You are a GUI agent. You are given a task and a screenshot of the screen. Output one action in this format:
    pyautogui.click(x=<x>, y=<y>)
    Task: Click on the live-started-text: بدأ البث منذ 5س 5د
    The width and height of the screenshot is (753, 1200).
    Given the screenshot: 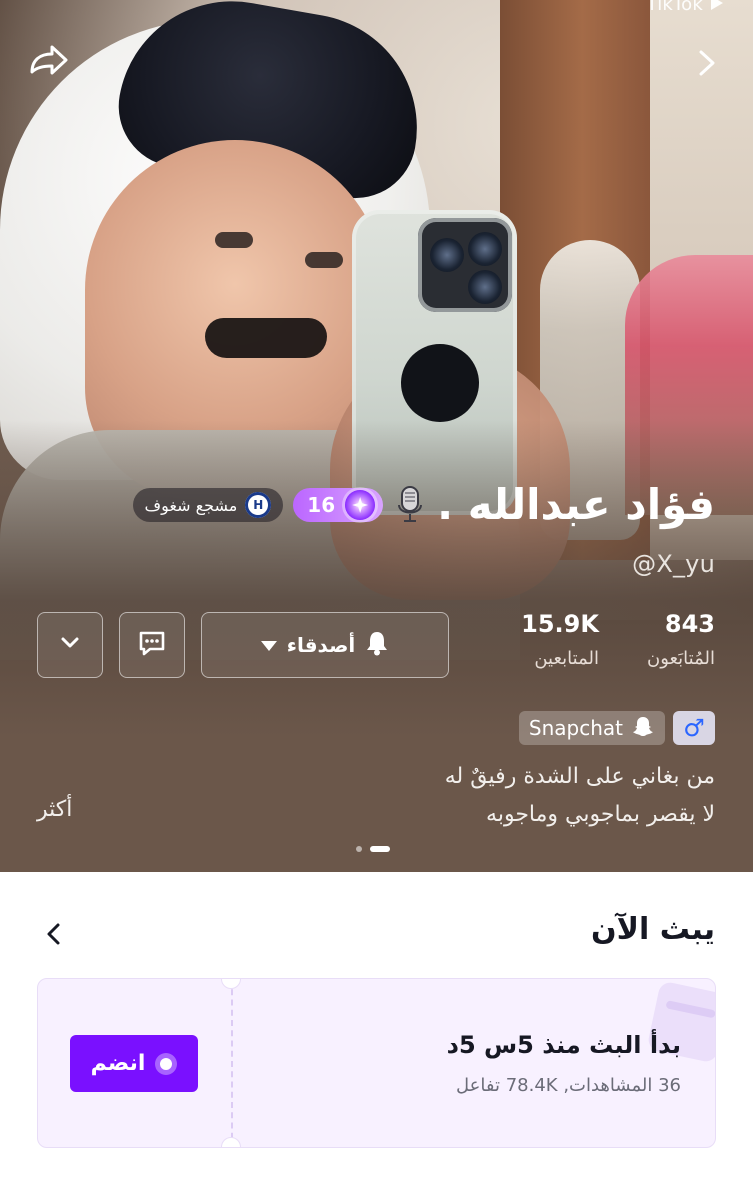 What is the action you would take?
    pyautogui.click(x=563, y=1045)
    